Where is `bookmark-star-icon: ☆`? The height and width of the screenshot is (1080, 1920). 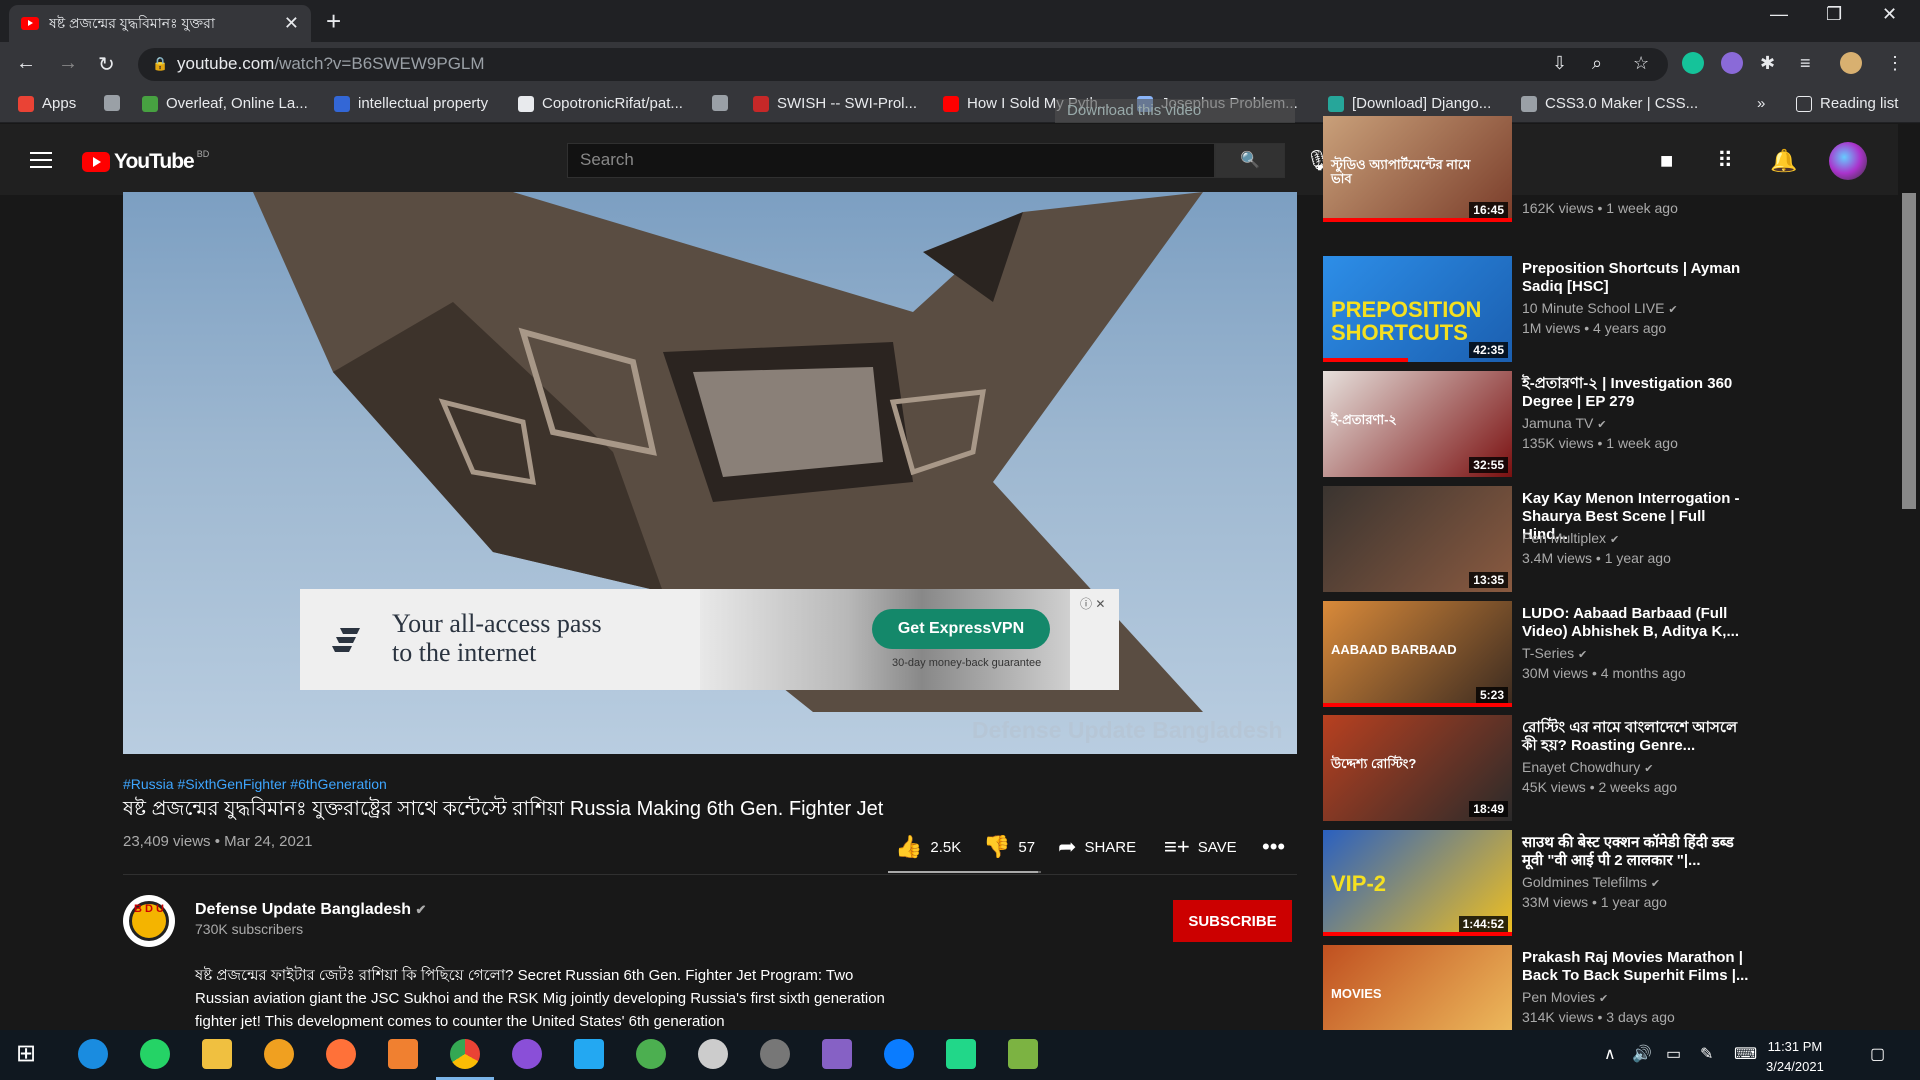
bookmark-star-icon: ☆ is located at coordinates (1641, 63).